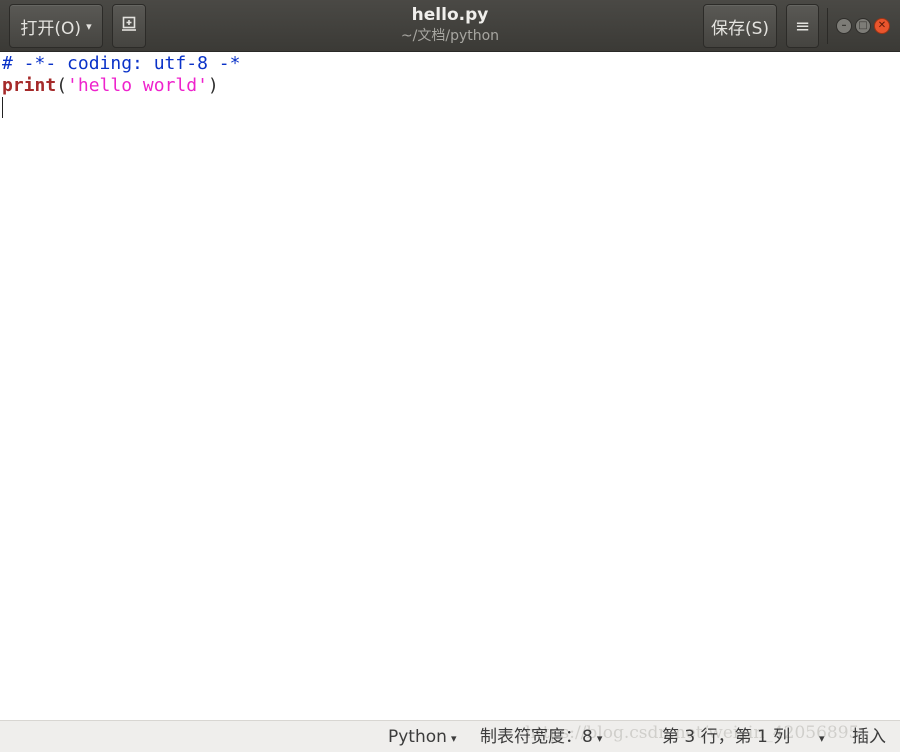 The height and width of the screenshot is (752, 900). Describe the element at coordinates (844, 26) in the screenshot. I see `minimize-icon: –` at that location.